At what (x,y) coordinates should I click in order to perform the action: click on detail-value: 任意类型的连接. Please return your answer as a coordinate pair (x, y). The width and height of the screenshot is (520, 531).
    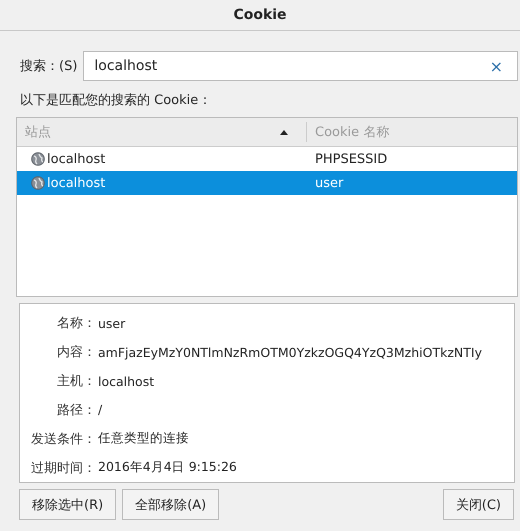
    Looking at the image, I should click on (143, 439).